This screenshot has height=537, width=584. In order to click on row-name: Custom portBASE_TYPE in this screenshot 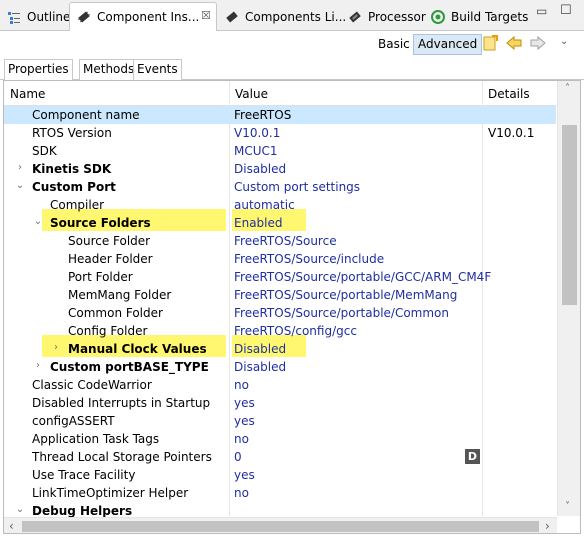, I will do `click(129, 367)`.